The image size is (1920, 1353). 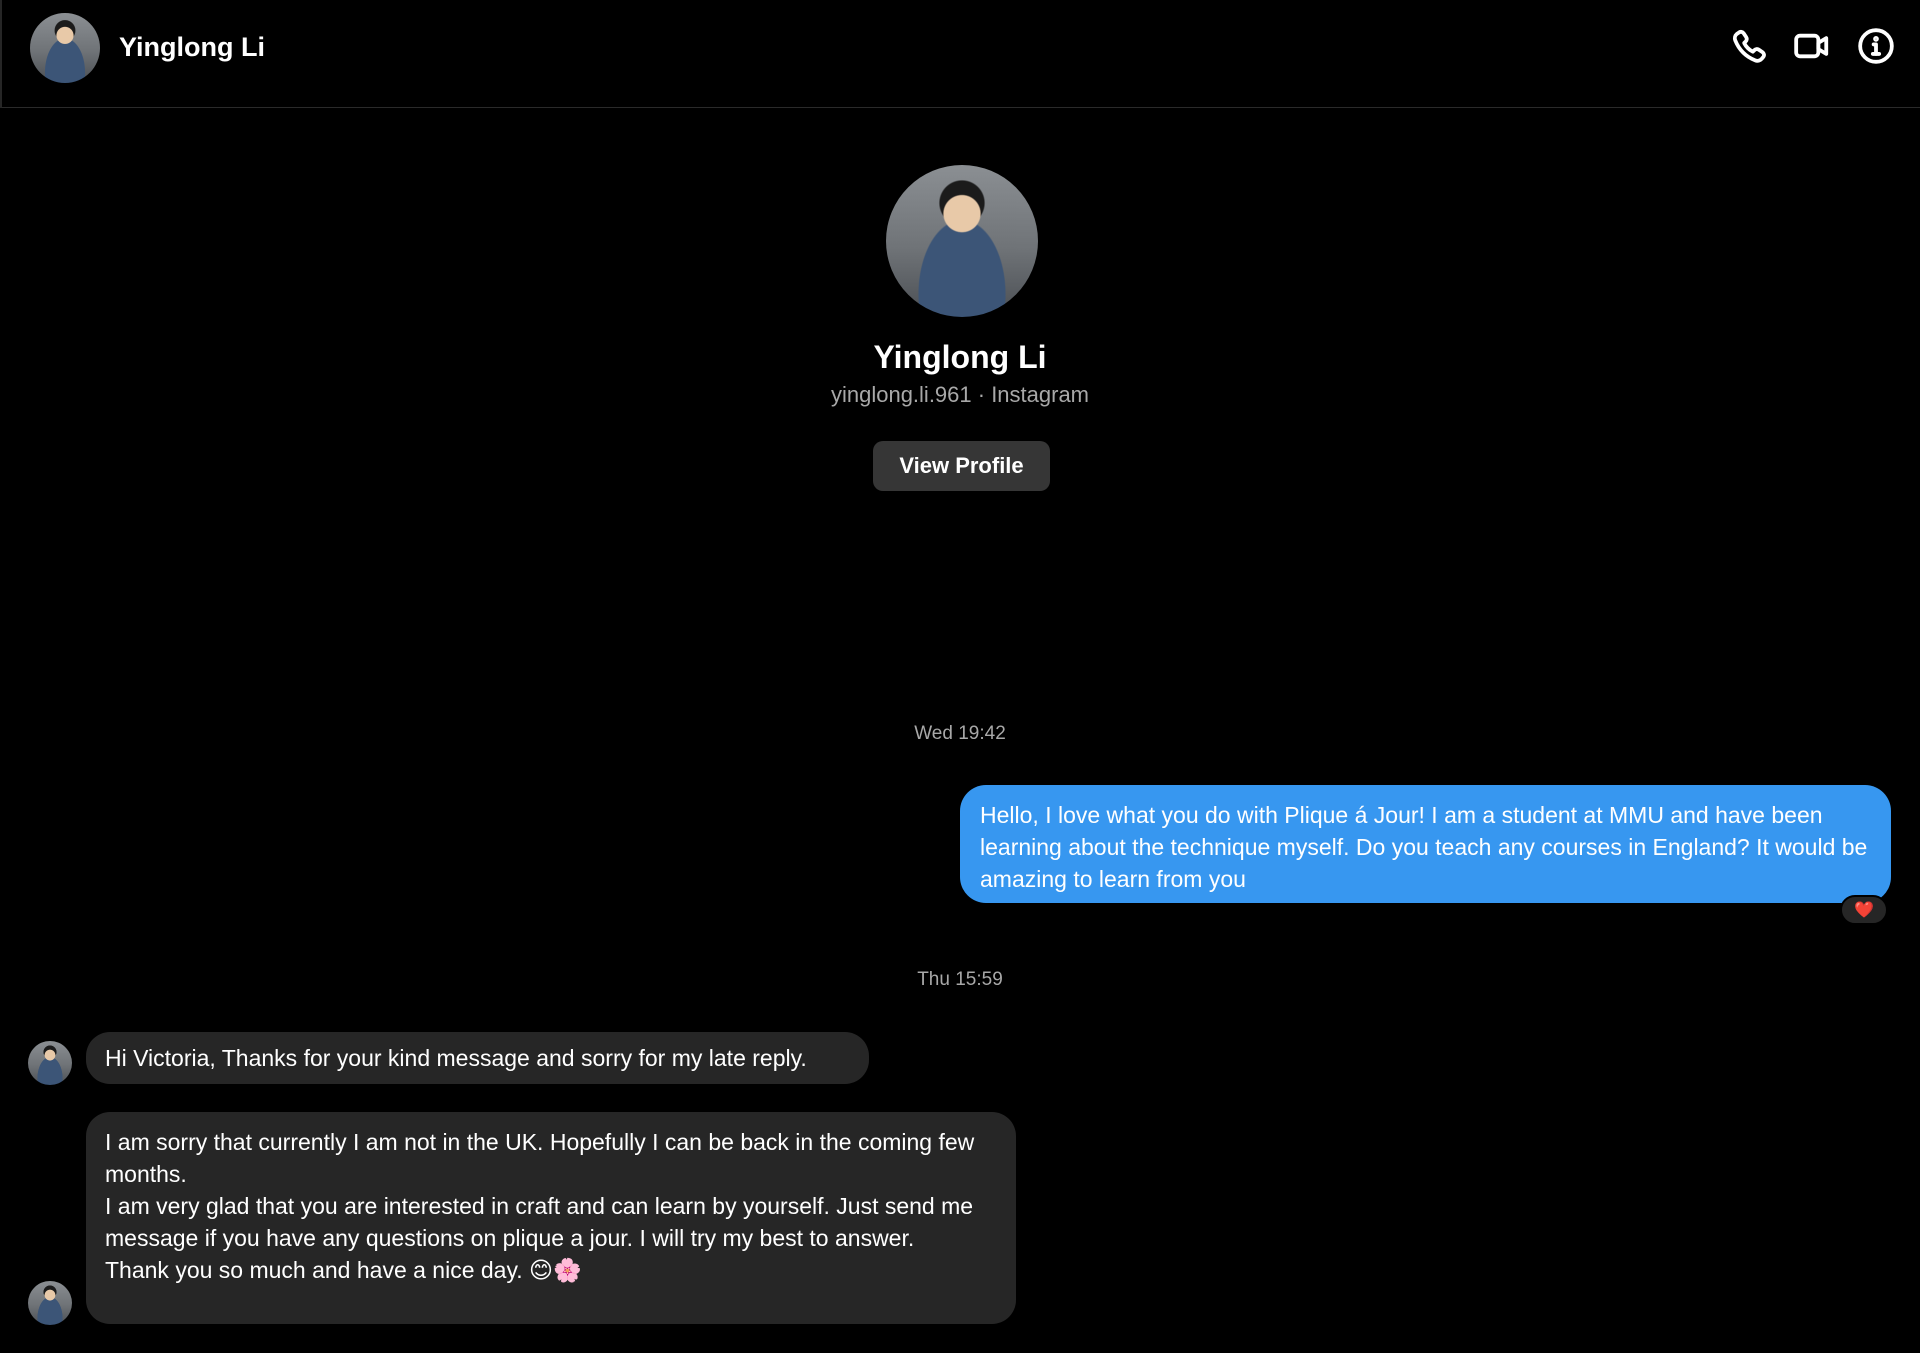 I want to click on heart-reaction: ❤️, so click(x=1864, y=910).